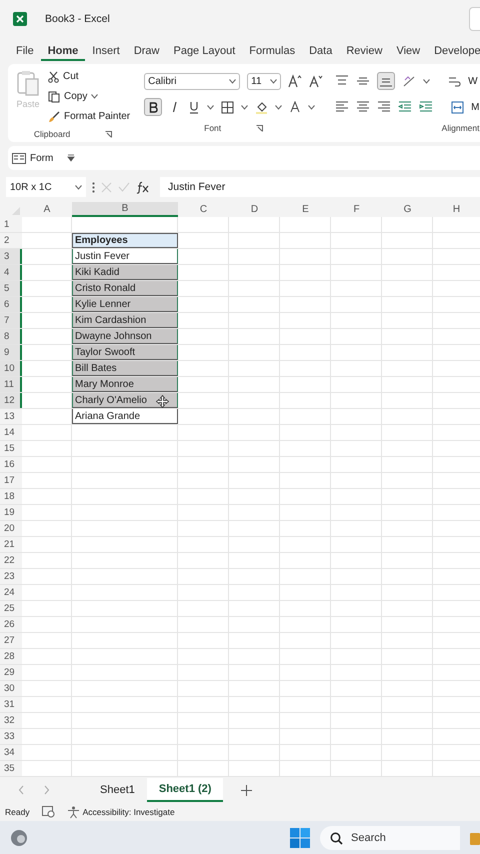  I want to click on table-cell: Kim Cardashion, so click(125, 320).